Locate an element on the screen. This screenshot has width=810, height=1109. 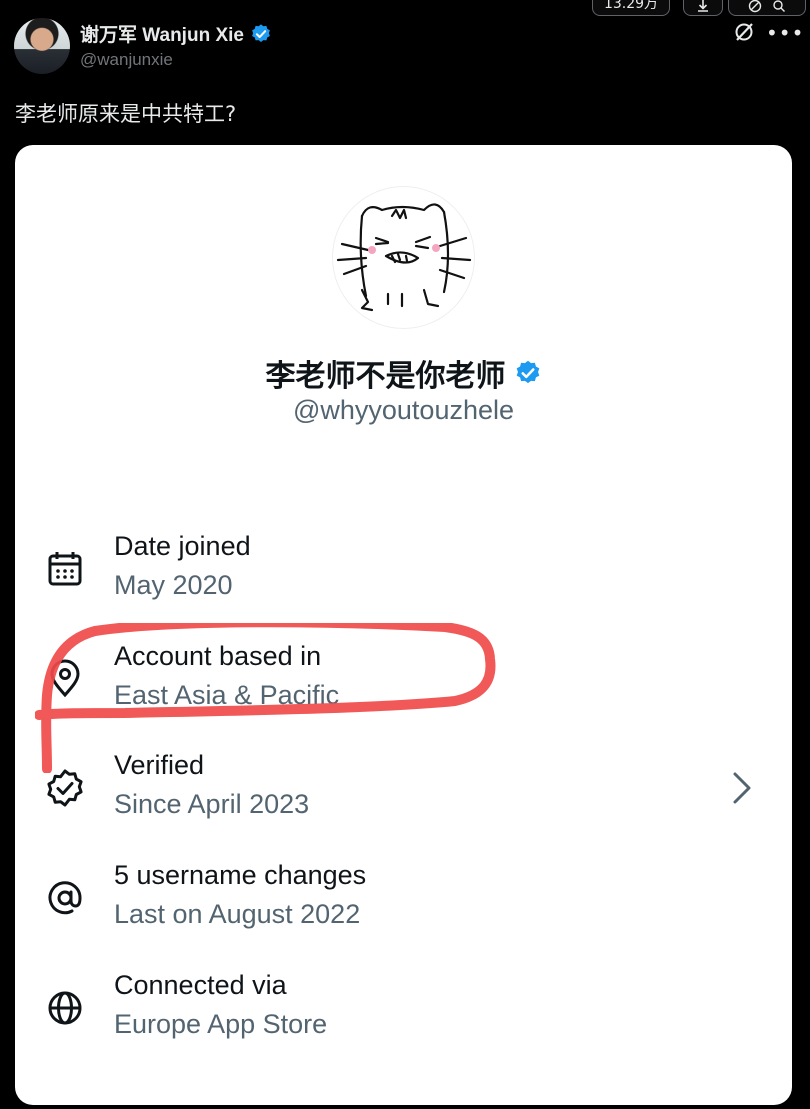
view-count: 13.29万 is located at coordinates (631, 8).